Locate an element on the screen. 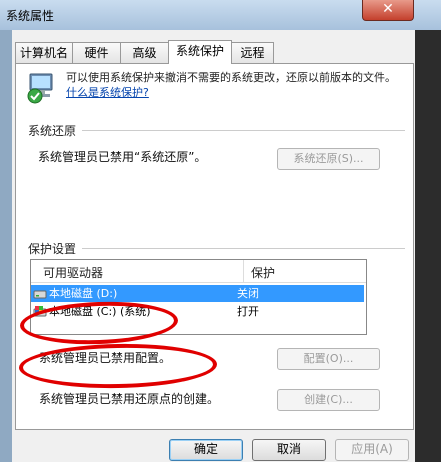 This screenshot has height=462, width=441. intro-text: 可以使用系统保护来撤消不需要的系统更改，还原以前版本的文件。 什么是系统保护? is located at coordinates (236, 85).